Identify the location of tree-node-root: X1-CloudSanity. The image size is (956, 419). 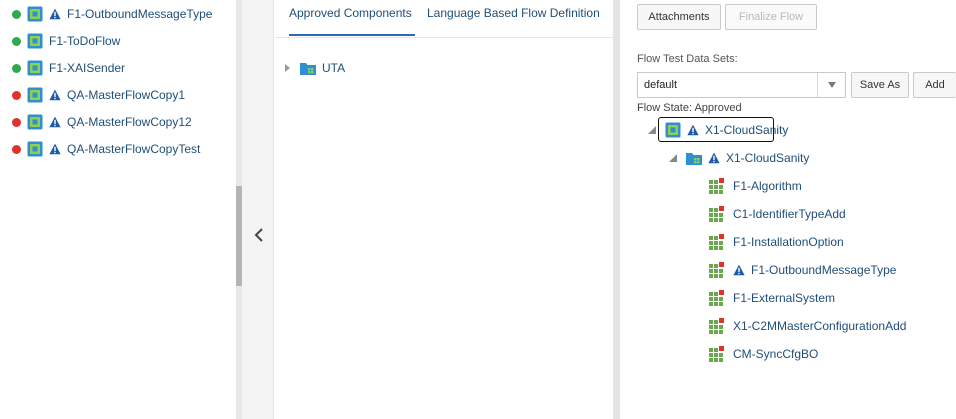
(717, 130).